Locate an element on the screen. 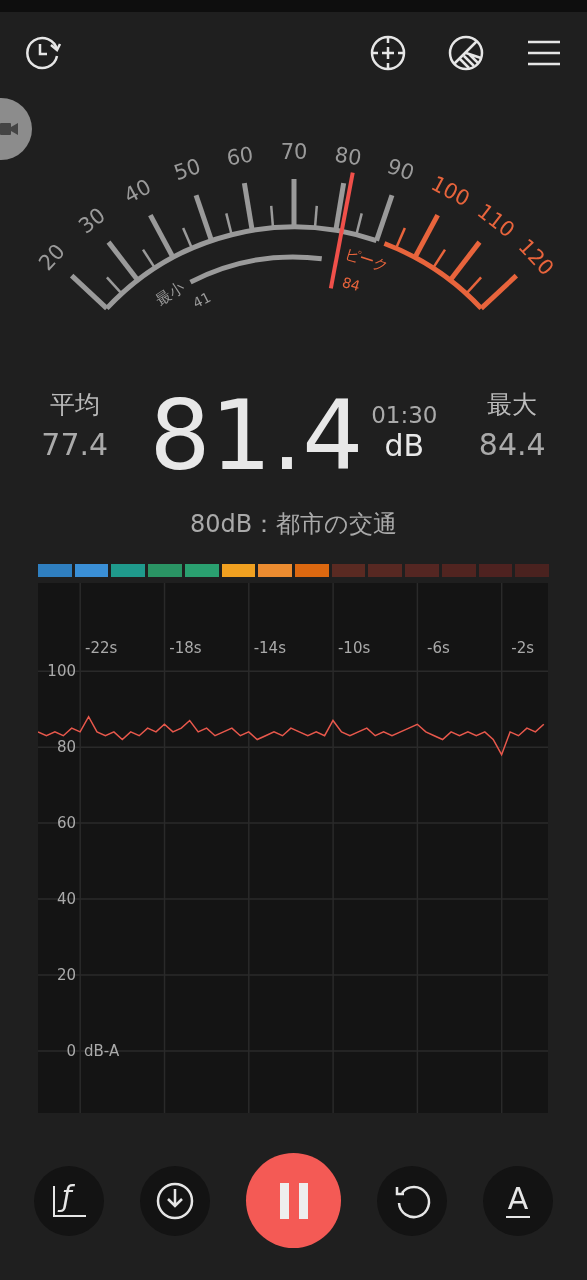 The height and width of the screenshot is (1280, 587). unit-label: dB is located at coordinates (404, 445).